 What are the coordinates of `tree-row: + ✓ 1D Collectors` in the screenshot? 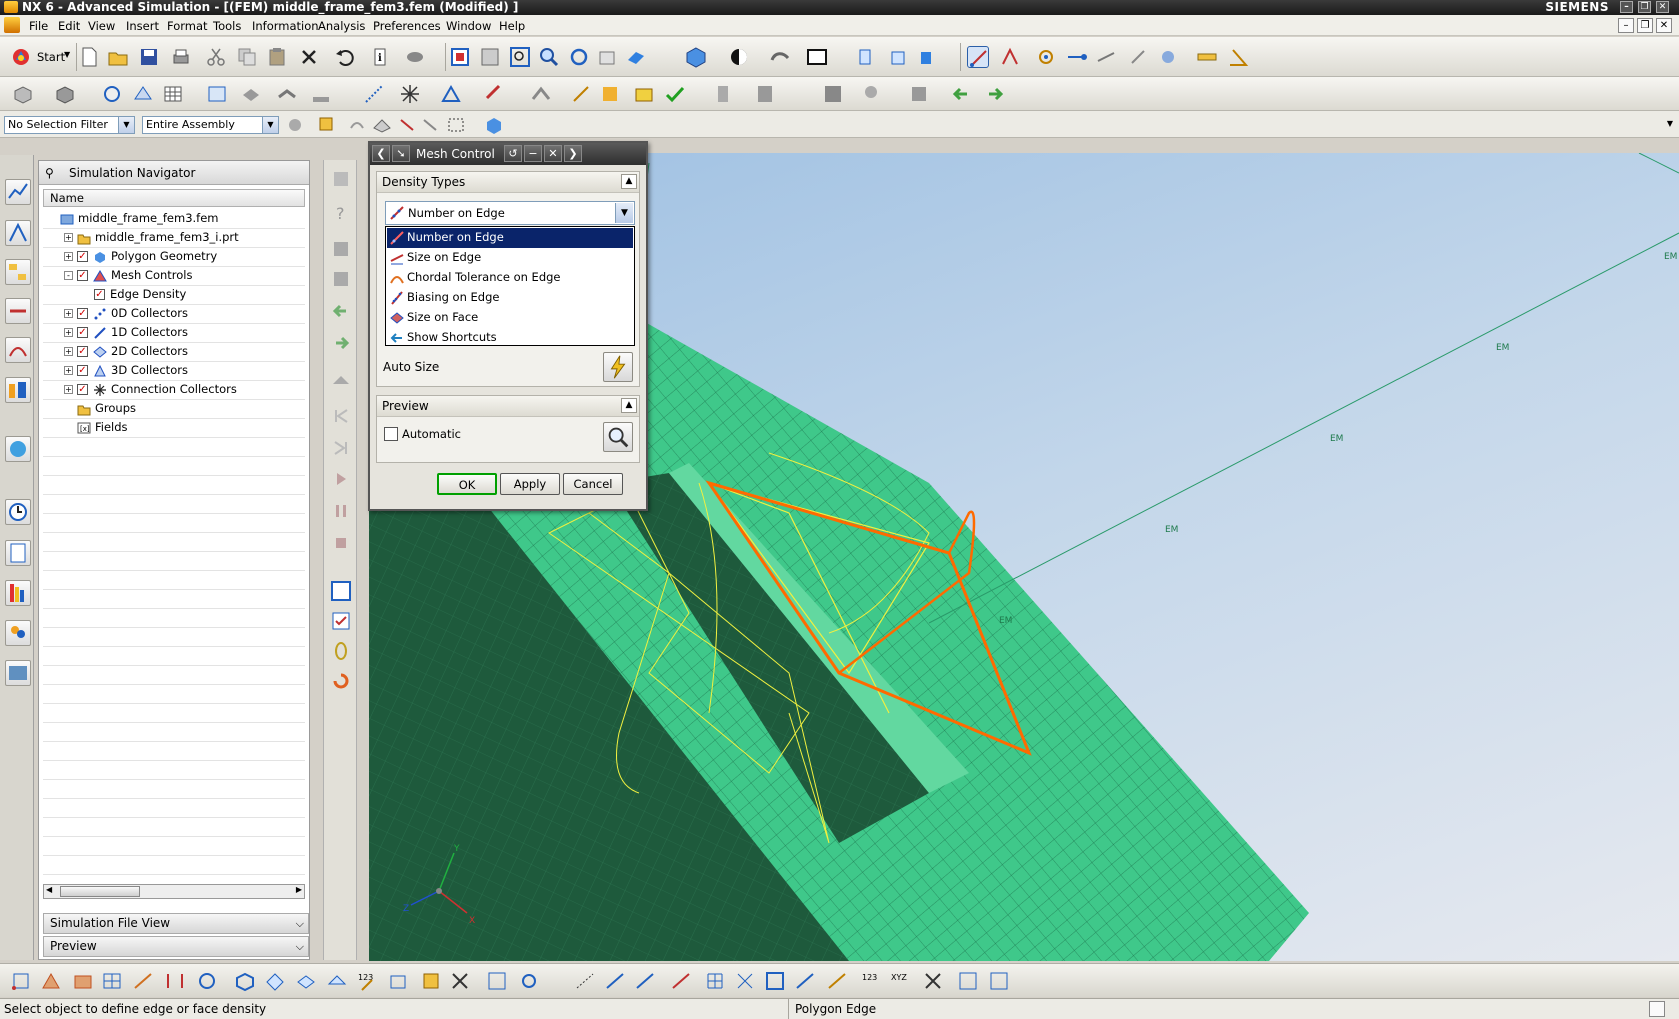 It's located at (174, 333).